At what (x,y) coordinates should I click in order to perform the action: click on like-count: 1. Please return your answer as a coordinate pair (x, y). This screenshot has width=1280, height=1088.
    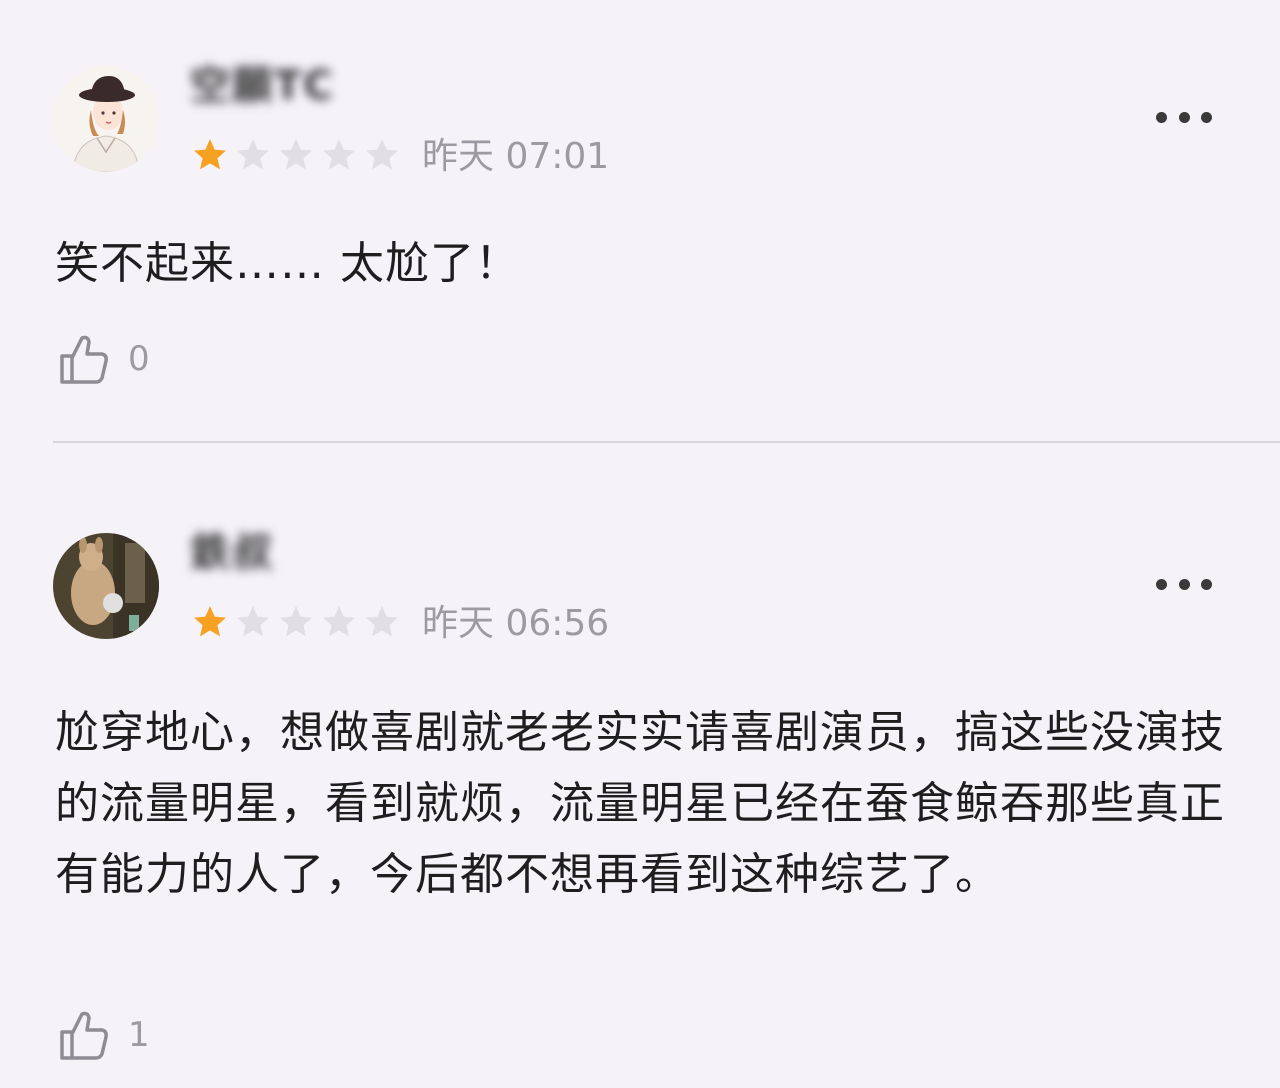
    Looking at the image, I should click on (139, 1035).